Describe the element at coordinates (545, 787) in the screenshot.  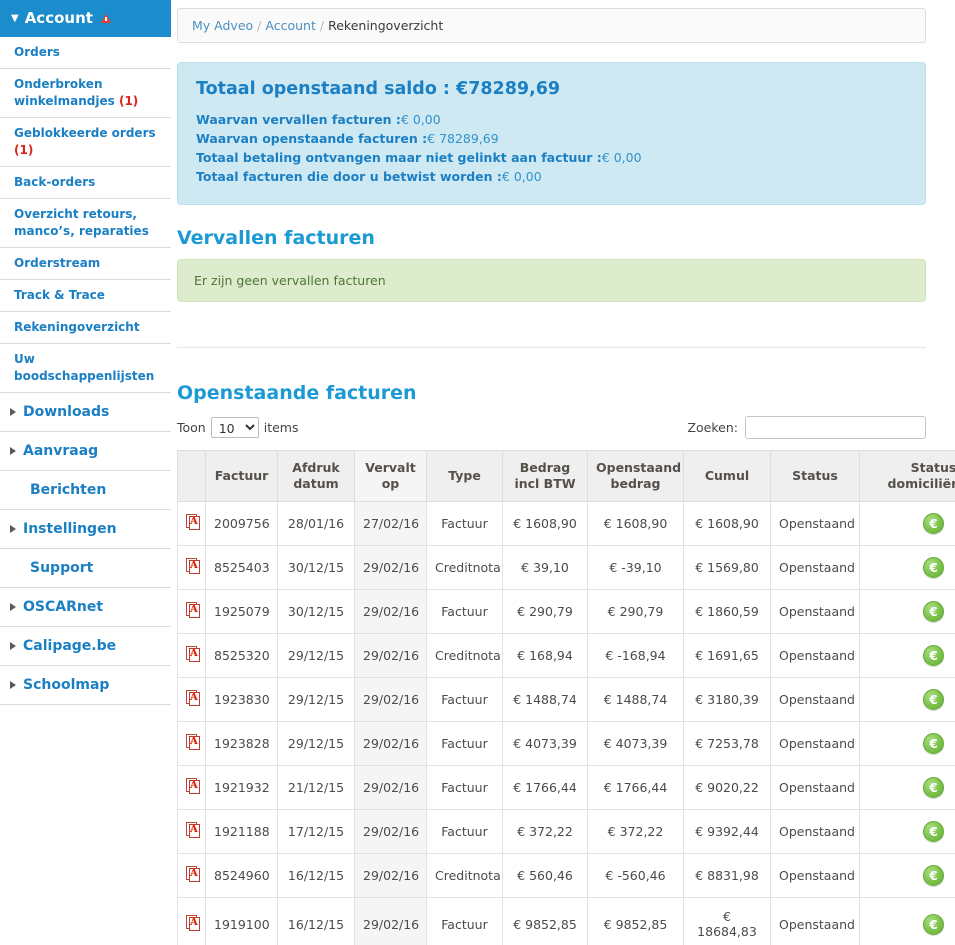
I see `cell-bedrag-incl-btw: € 1766,44` at that location.